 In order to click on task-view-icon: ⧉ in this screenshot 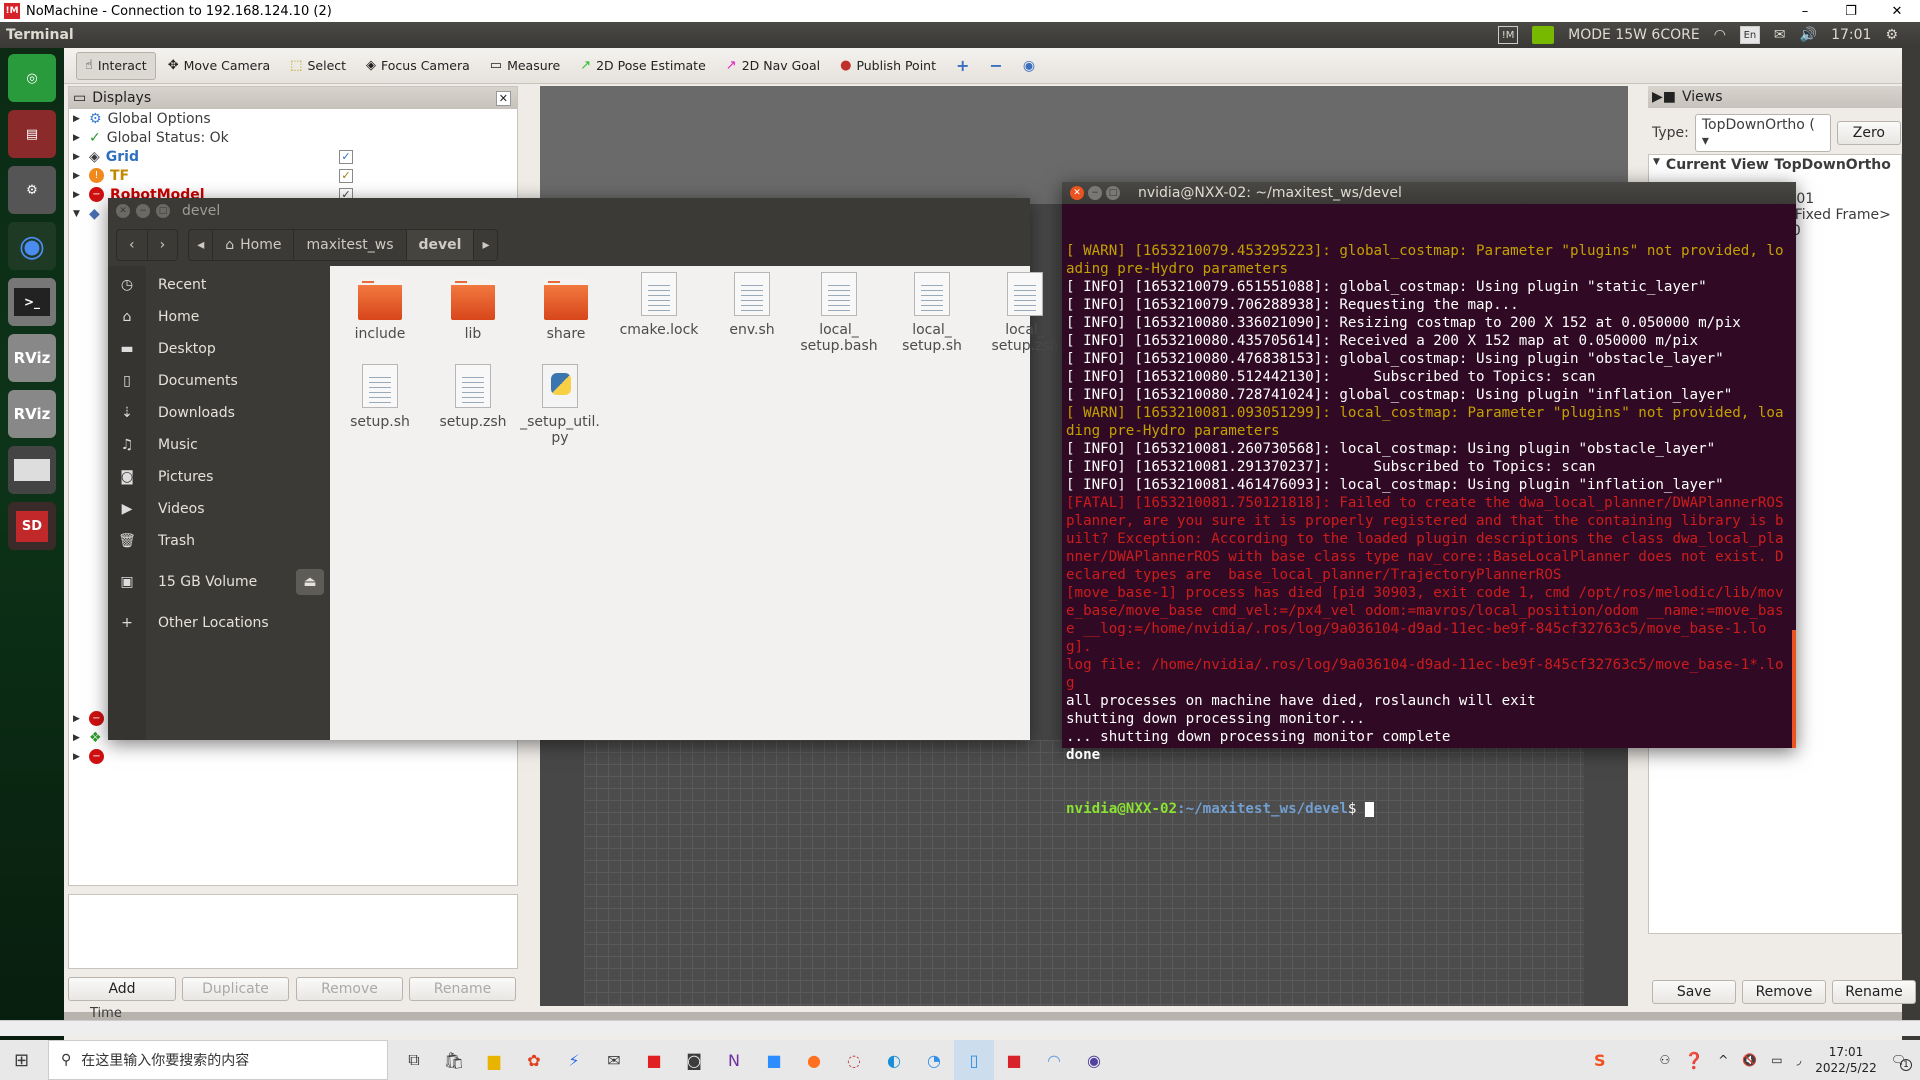, I will do `click(414, 1060)`.